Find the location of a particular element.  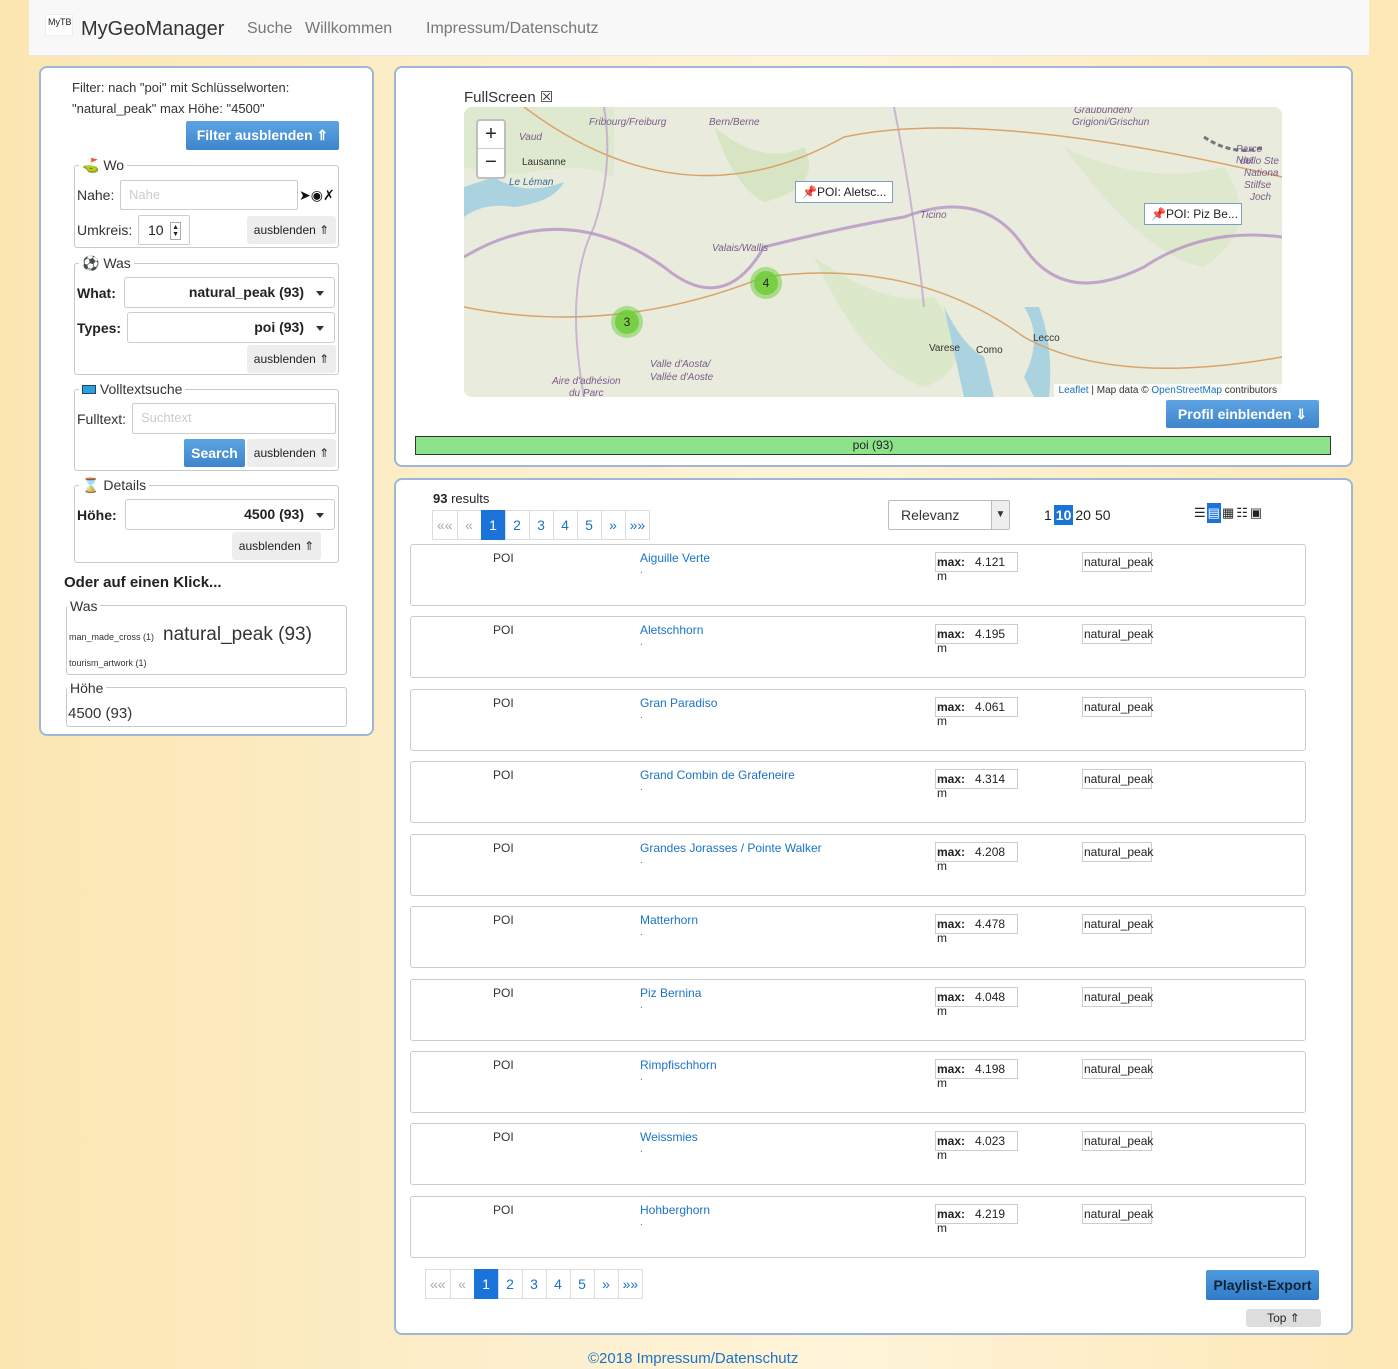

perpage-10: 10 is located at coordinates (1063, 515).